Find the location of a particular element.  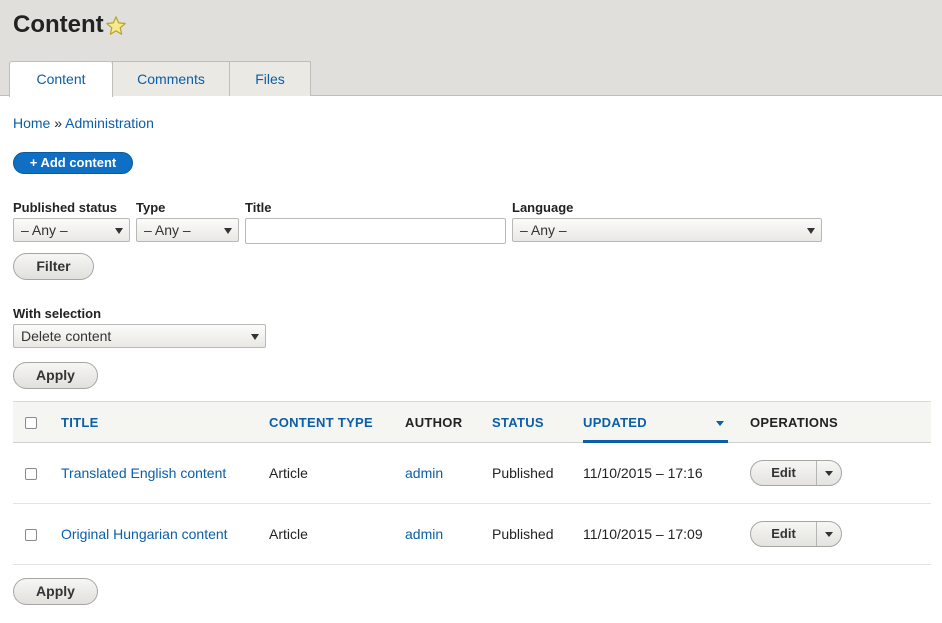

star-icon is located at coordinates (116, 26).